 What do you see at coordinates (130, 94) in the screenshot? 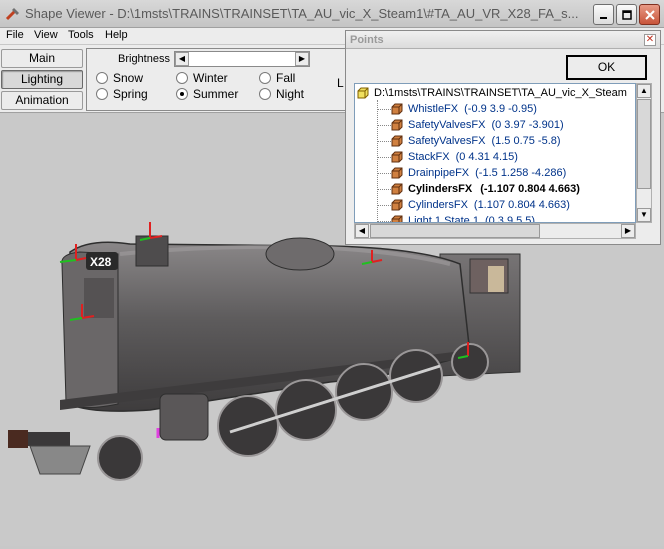
I see `radio-label: Spring` at bounding box center [130, 94].